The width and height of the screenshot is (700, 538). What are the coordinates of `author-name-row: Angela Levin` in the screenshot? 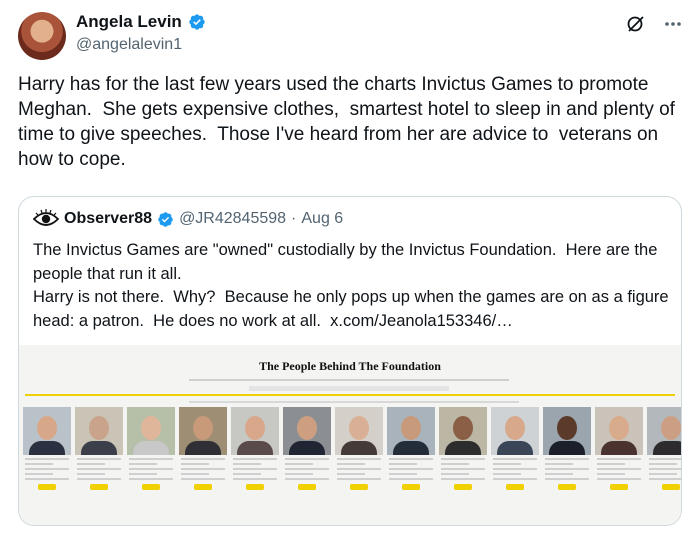 It's located at (141, 22).